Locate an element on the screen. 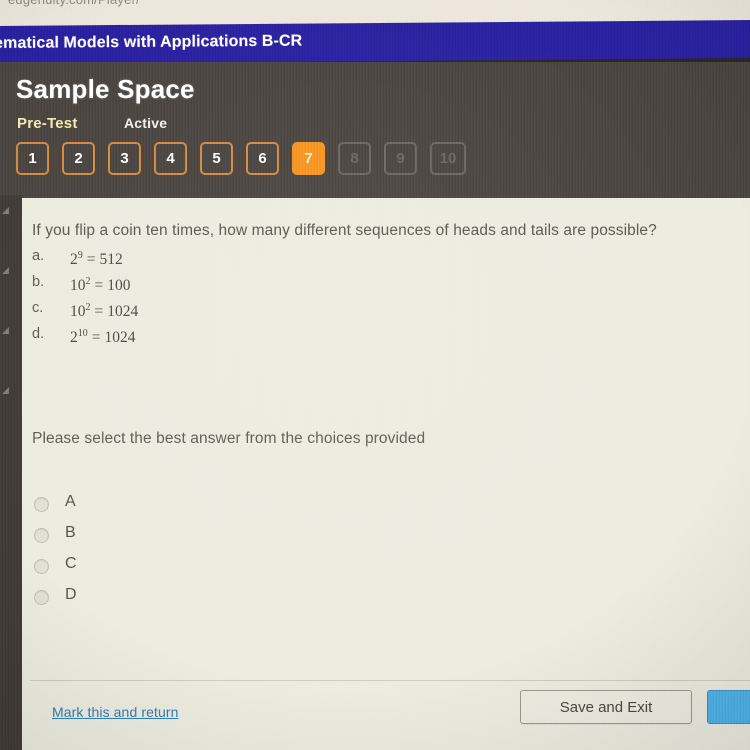 Image resolution: width=750 pixels, height=750 pixels. answer-option-label: D is located at coordinates (71, 594).